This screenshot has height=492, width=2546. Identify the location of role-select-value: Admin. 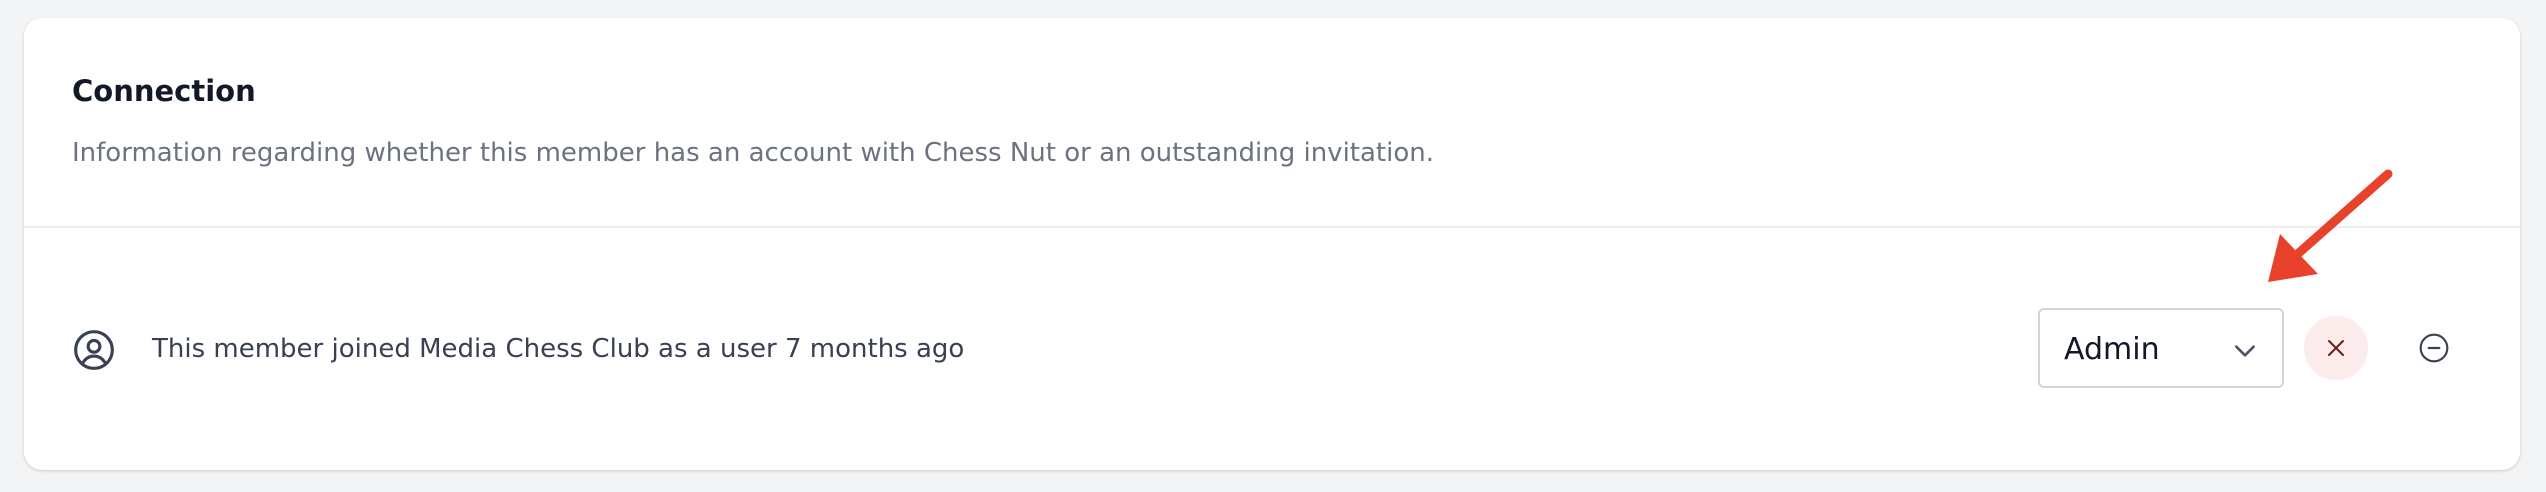
(2112, 349).